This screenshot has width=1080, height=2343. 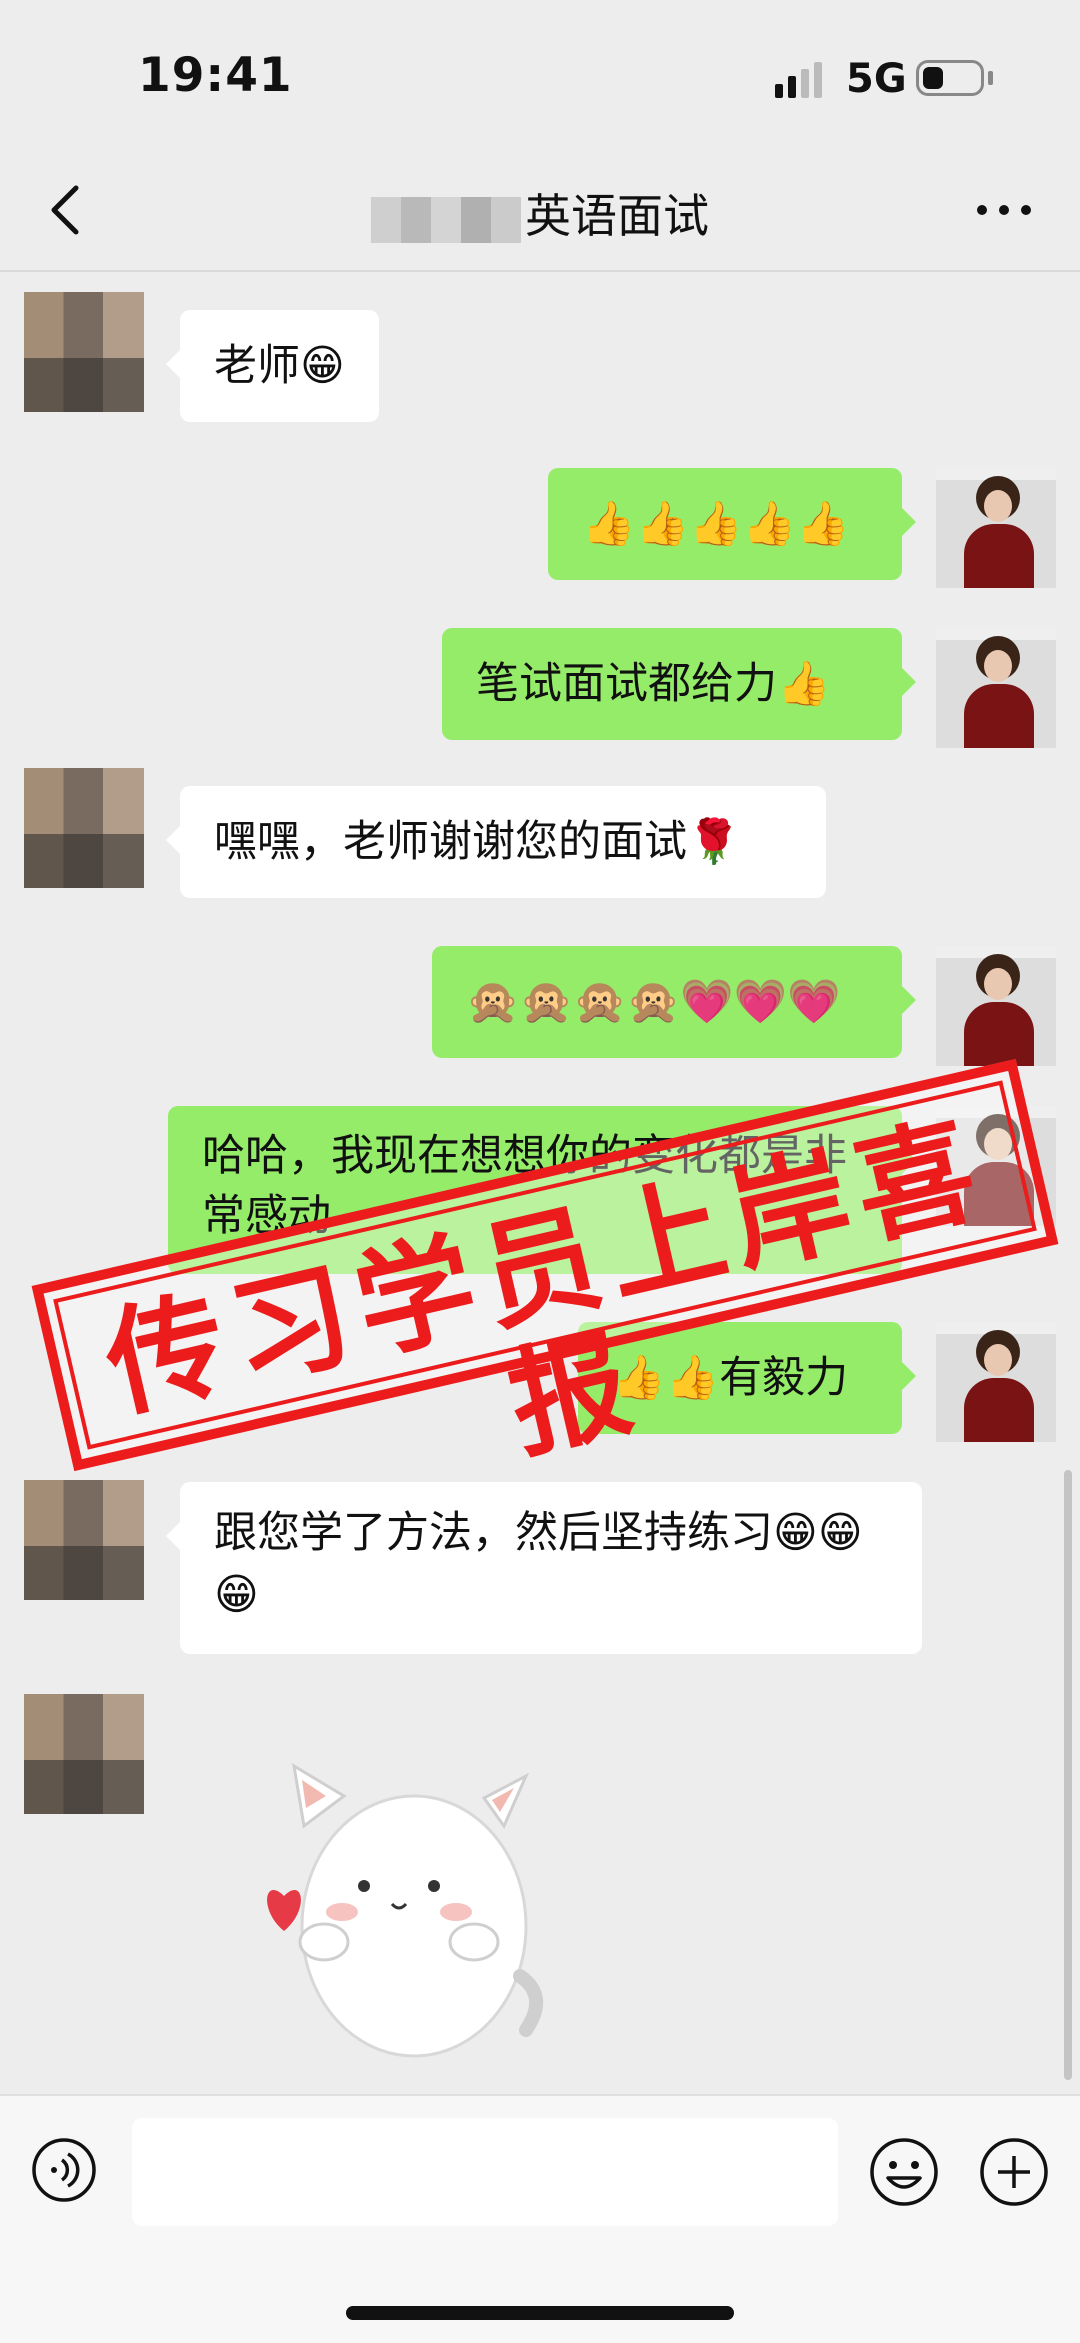 I want to click on message-bubble-incoming: 老师😁, so click(x=272, y=366).